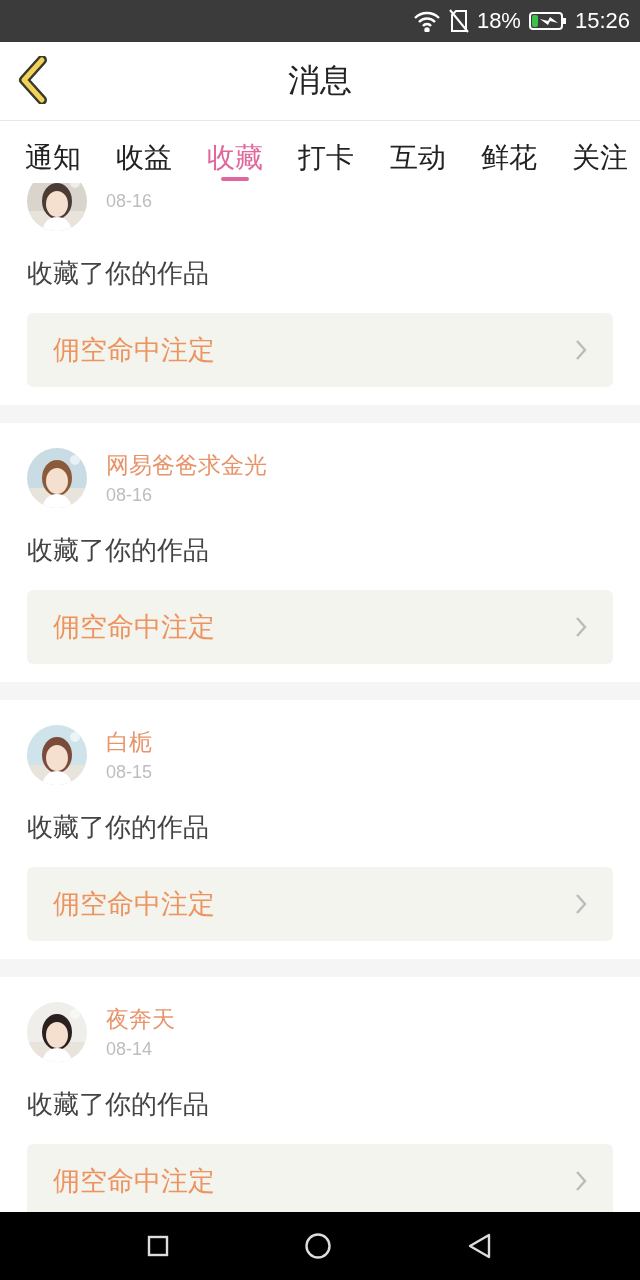 This screenshot has height=1280, width=640. What do you see at coordinates (186, 465) in the screenshot?
I see `user-name: 网易爸爸求金光` at bounding box center [186, 465].